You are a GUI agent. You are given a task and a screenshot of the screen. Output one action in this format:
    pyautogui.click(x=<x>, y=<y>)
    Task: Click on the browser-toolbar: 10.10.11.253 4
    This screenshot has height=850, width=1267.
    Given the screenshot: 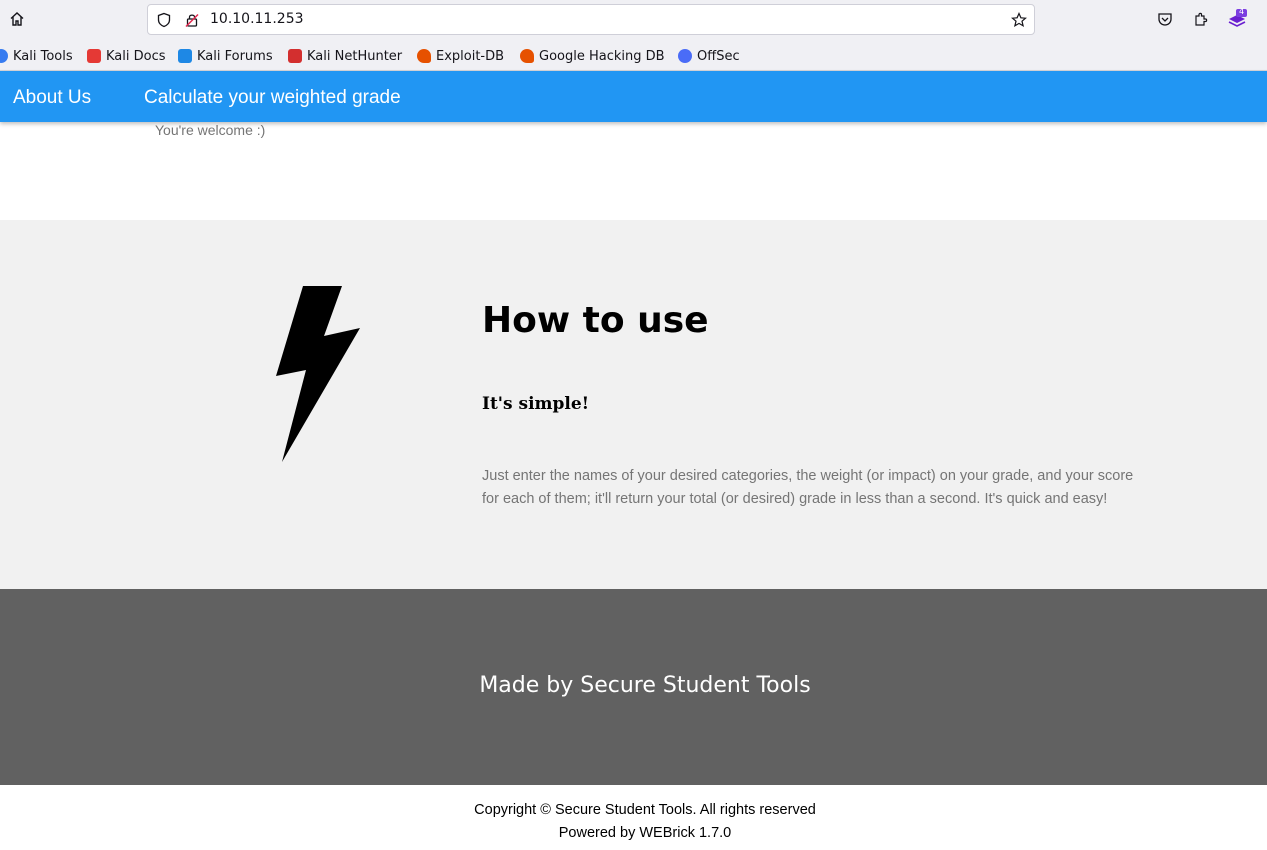 What is the action you would take?
    pyautogui.click(x=633, y=19)
    